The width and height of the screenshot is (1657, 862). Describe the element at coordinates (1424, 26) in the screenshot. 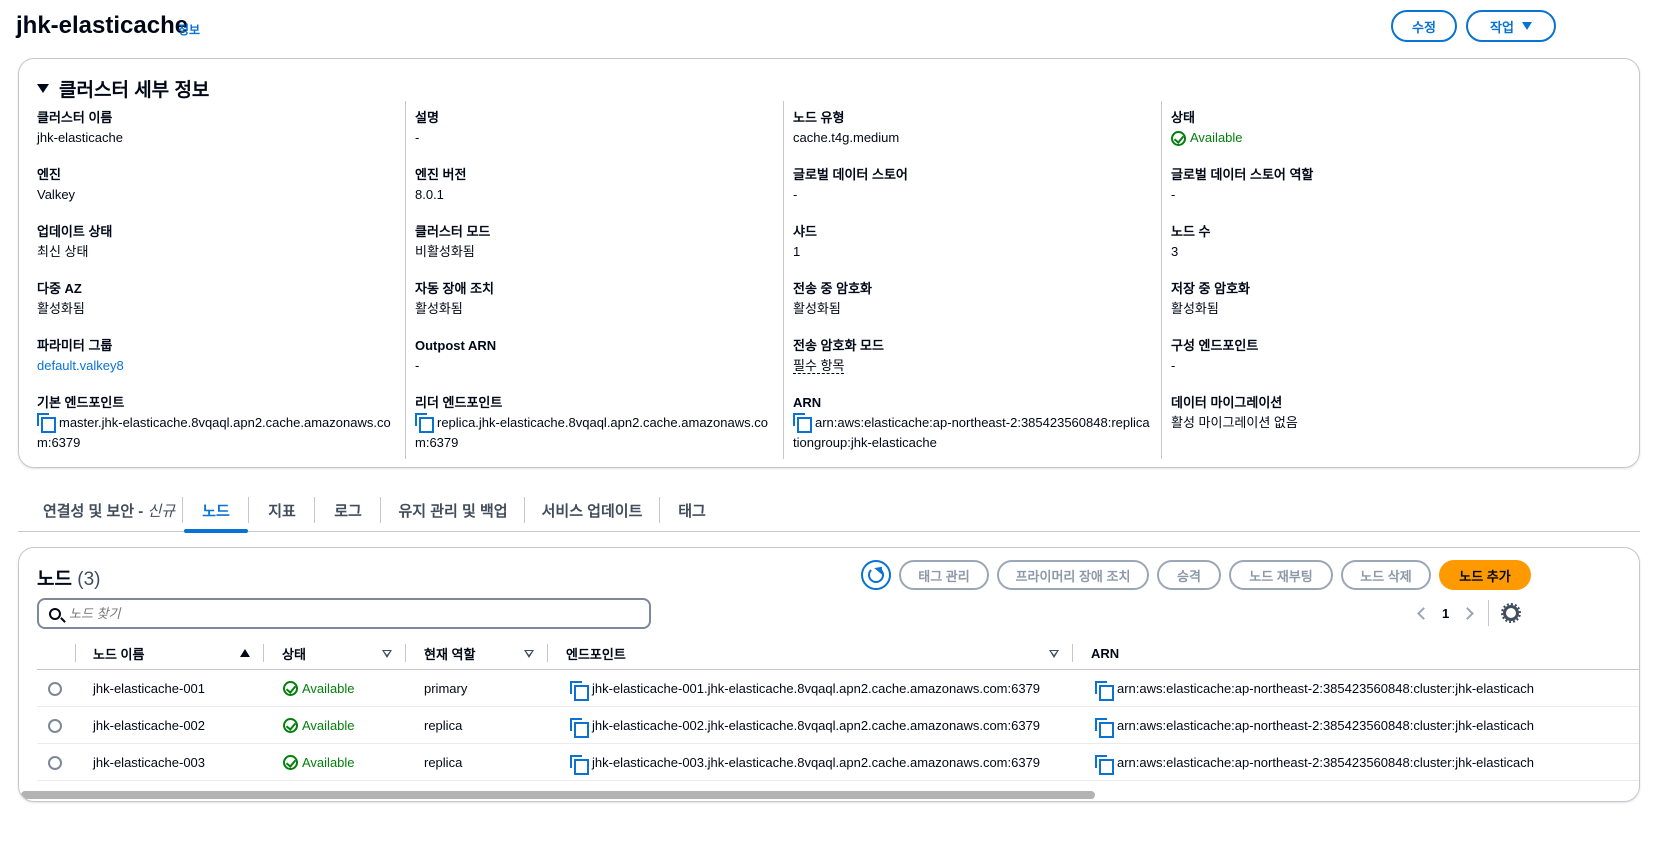

I see `edit-button: 수정` at that location.